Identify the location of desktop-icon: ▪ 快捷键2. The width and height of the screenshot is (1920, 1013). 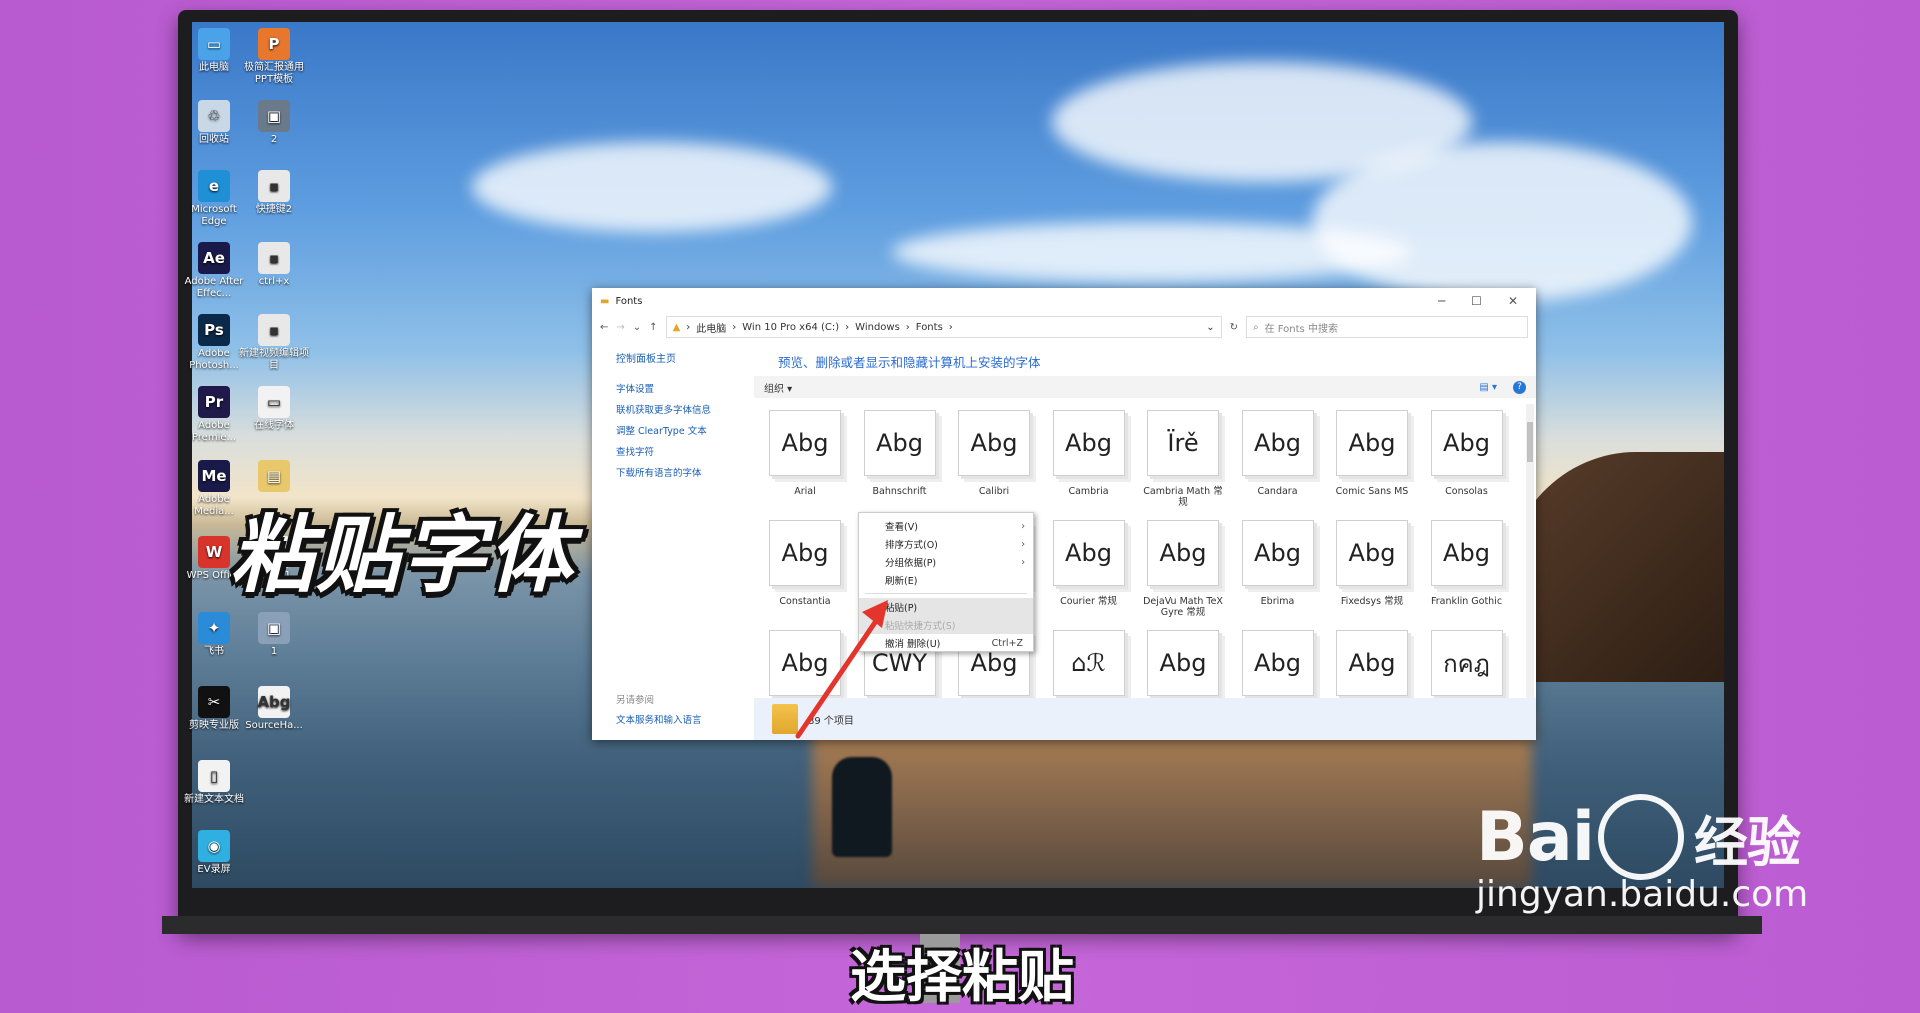
(274, 193).